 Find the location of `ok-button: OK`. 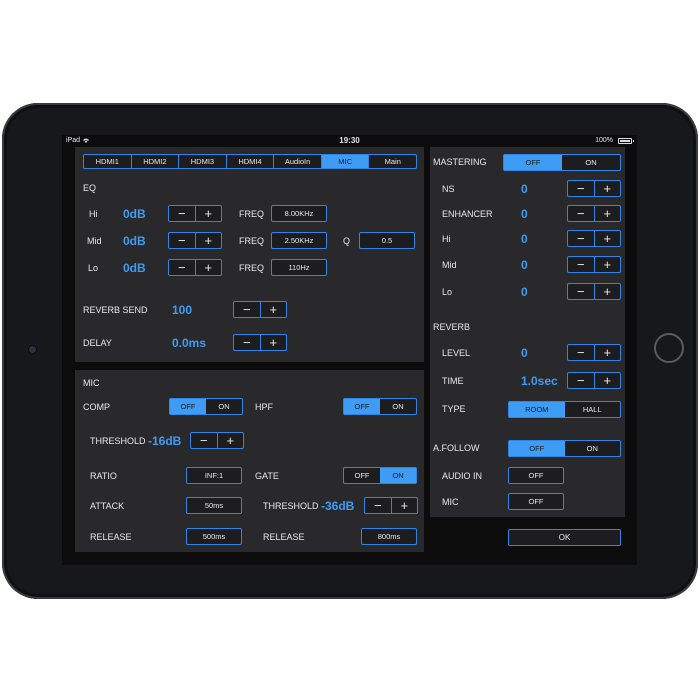

ok-button: OK is located at coordinates (564, 537).